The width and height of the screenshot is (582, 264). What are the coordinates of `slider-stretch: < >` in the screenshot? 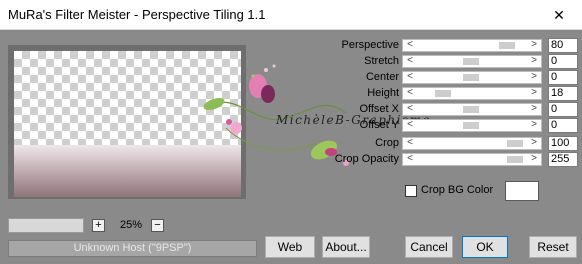 It's located at (472, 61).